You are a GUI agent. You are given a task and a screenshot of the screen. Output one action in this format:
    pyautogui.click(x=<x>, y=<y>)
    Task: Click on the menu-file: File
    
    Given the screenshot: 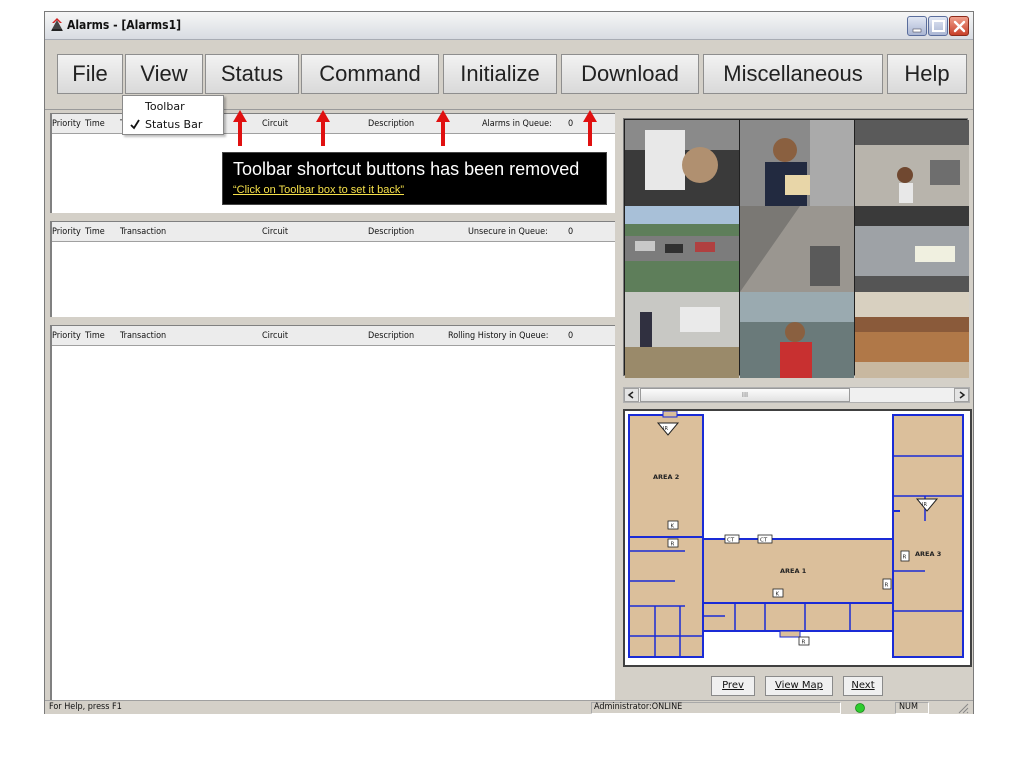 What is the action you would take?
    pyautogui.click(x=90, y=74)
    